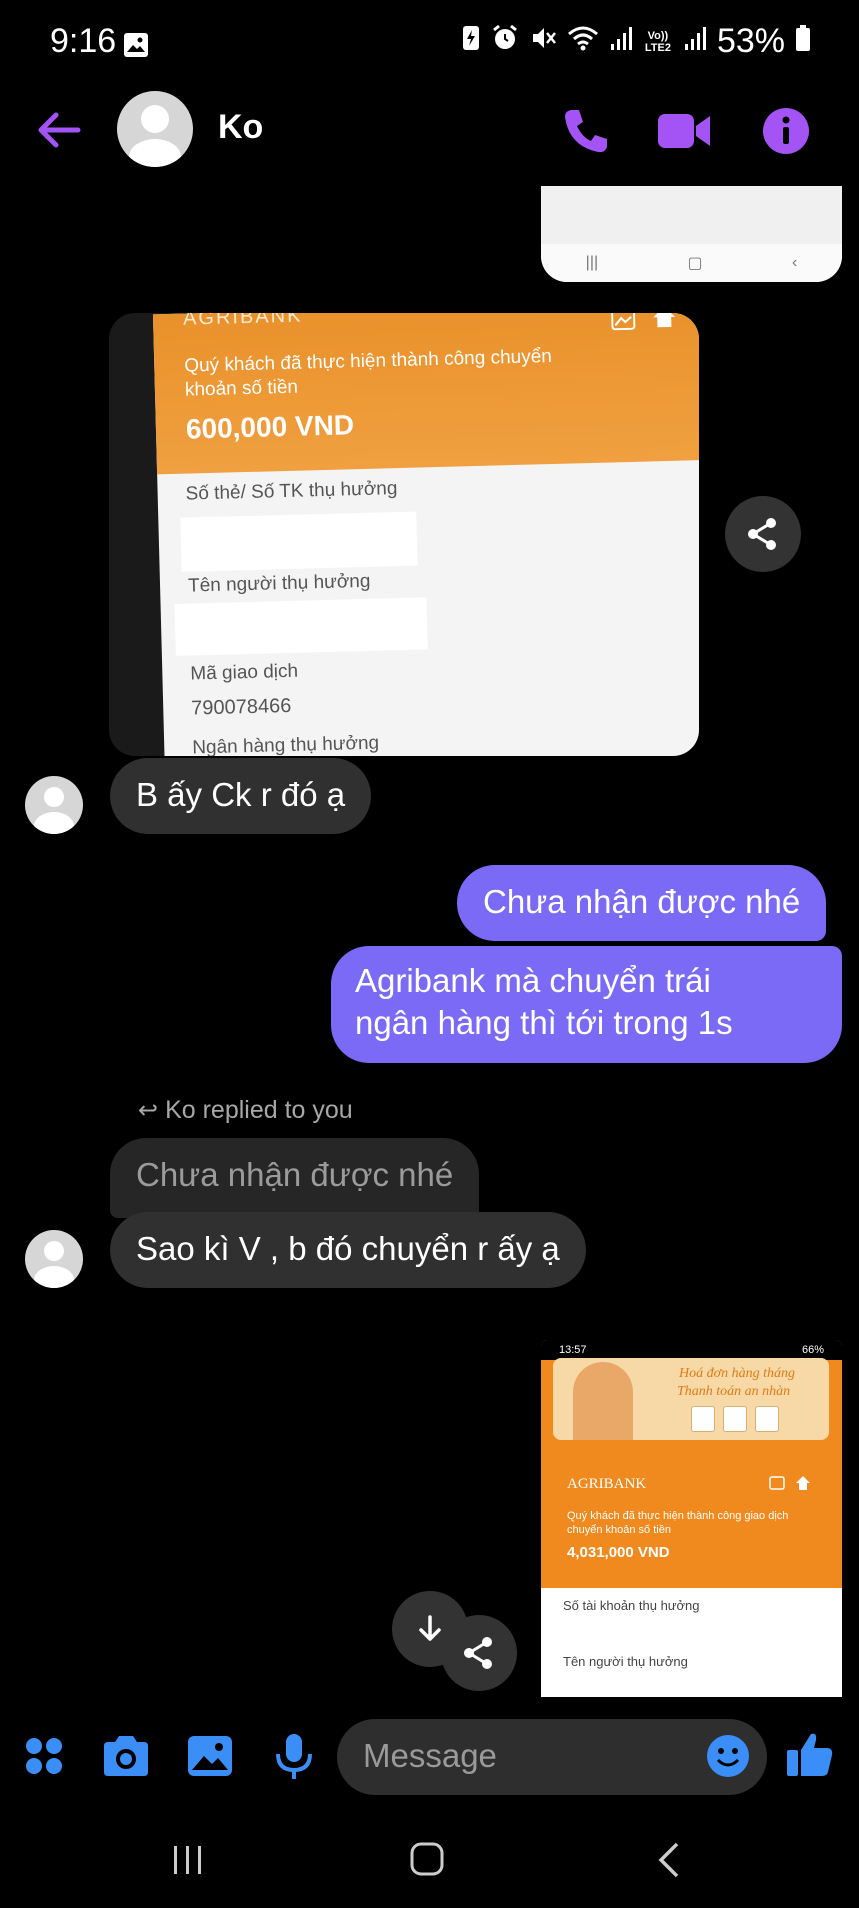 The height and width of the screenshot is (1908, 859). Describe the element at coordinates (295, 1178) in the screenshot. I see `quoted-message: Chưa nhận được nhé` at that location.